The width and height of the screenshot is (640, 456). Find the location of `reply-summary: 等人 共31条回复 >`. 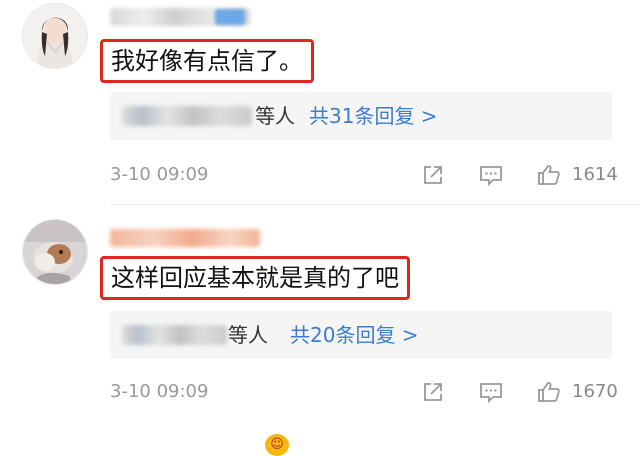

reply-summary: 等人 共31条回复 > is located at coordinates (361, 116).